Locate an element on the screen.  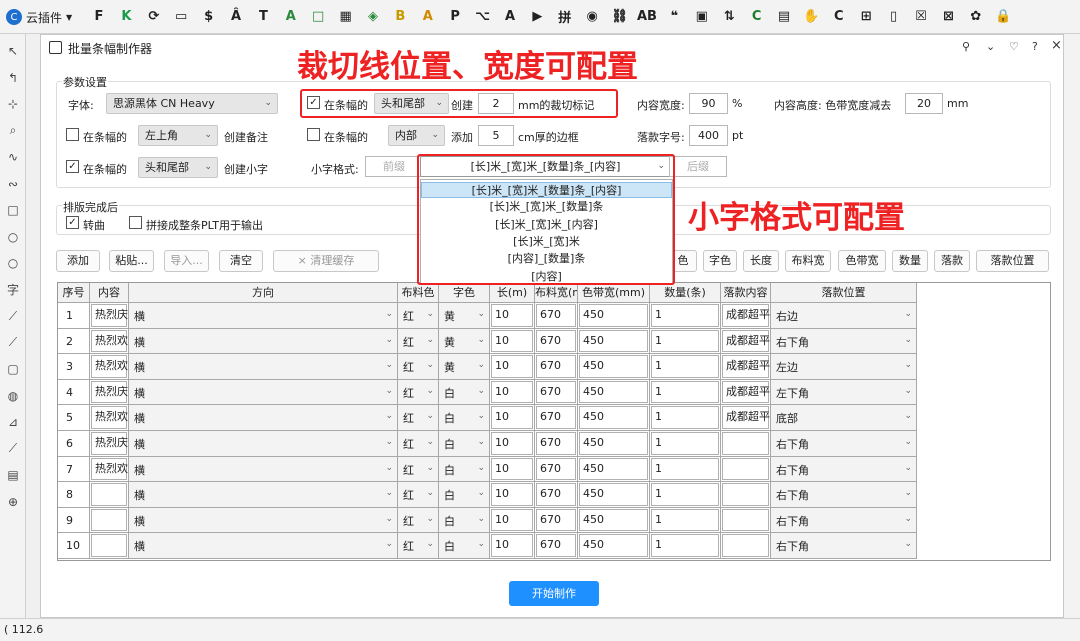
column-header-cloth-color: 布料色 is located at coordinates (418, 293).